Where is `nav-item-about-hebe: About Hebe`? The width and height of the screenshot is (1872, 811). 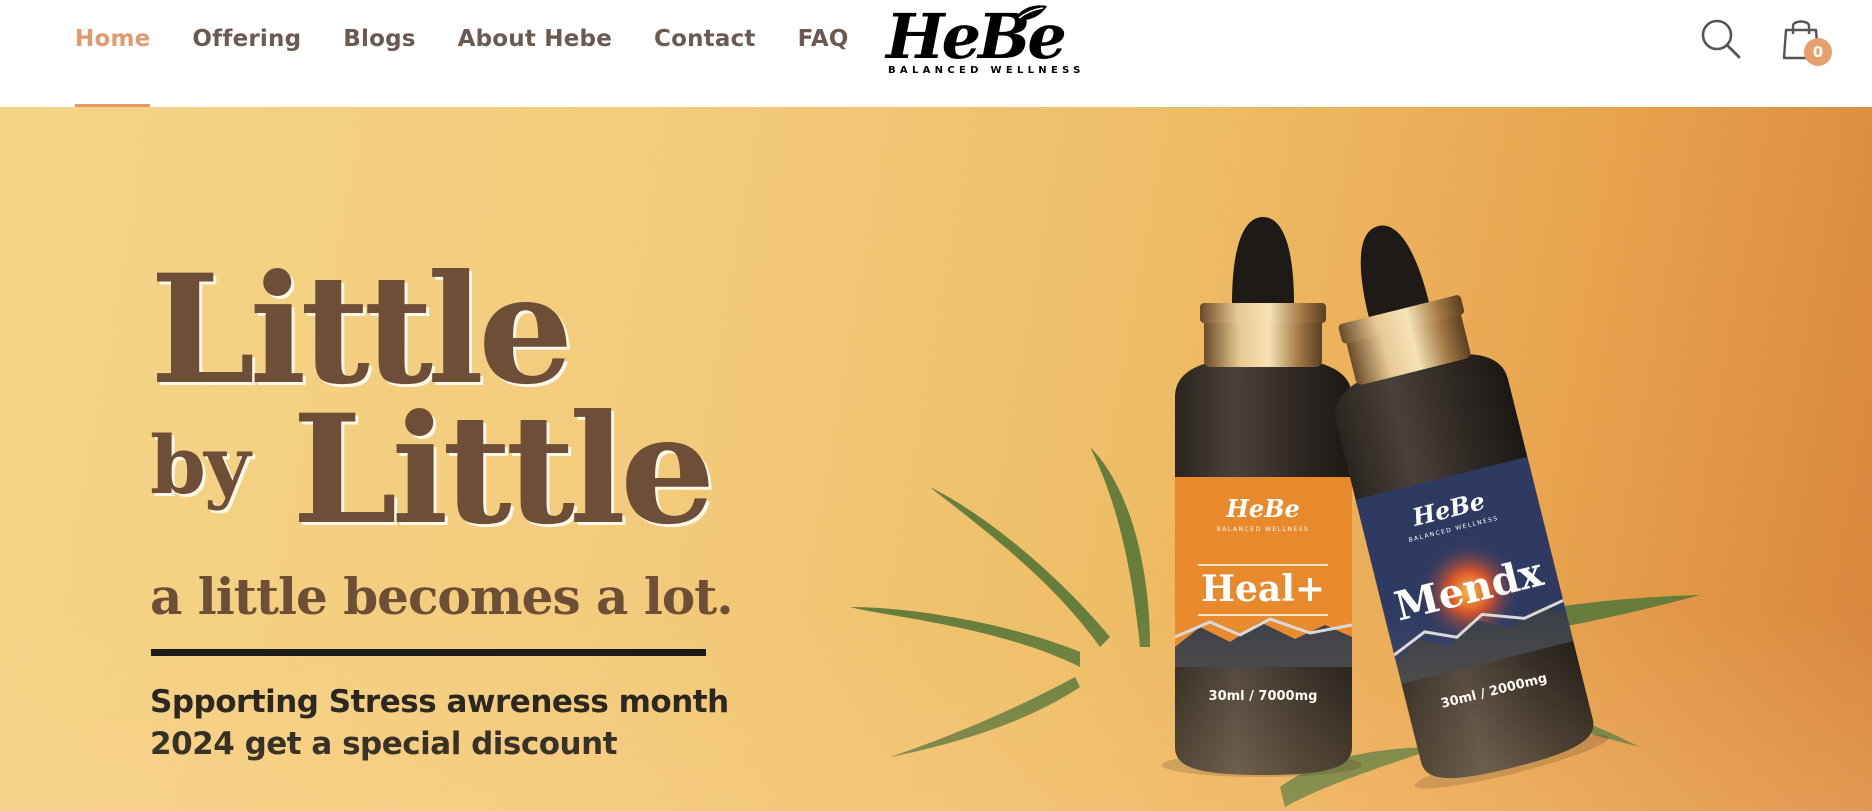
nav-item-about-hebe: About Hebe is located at coordinates (535, 53).